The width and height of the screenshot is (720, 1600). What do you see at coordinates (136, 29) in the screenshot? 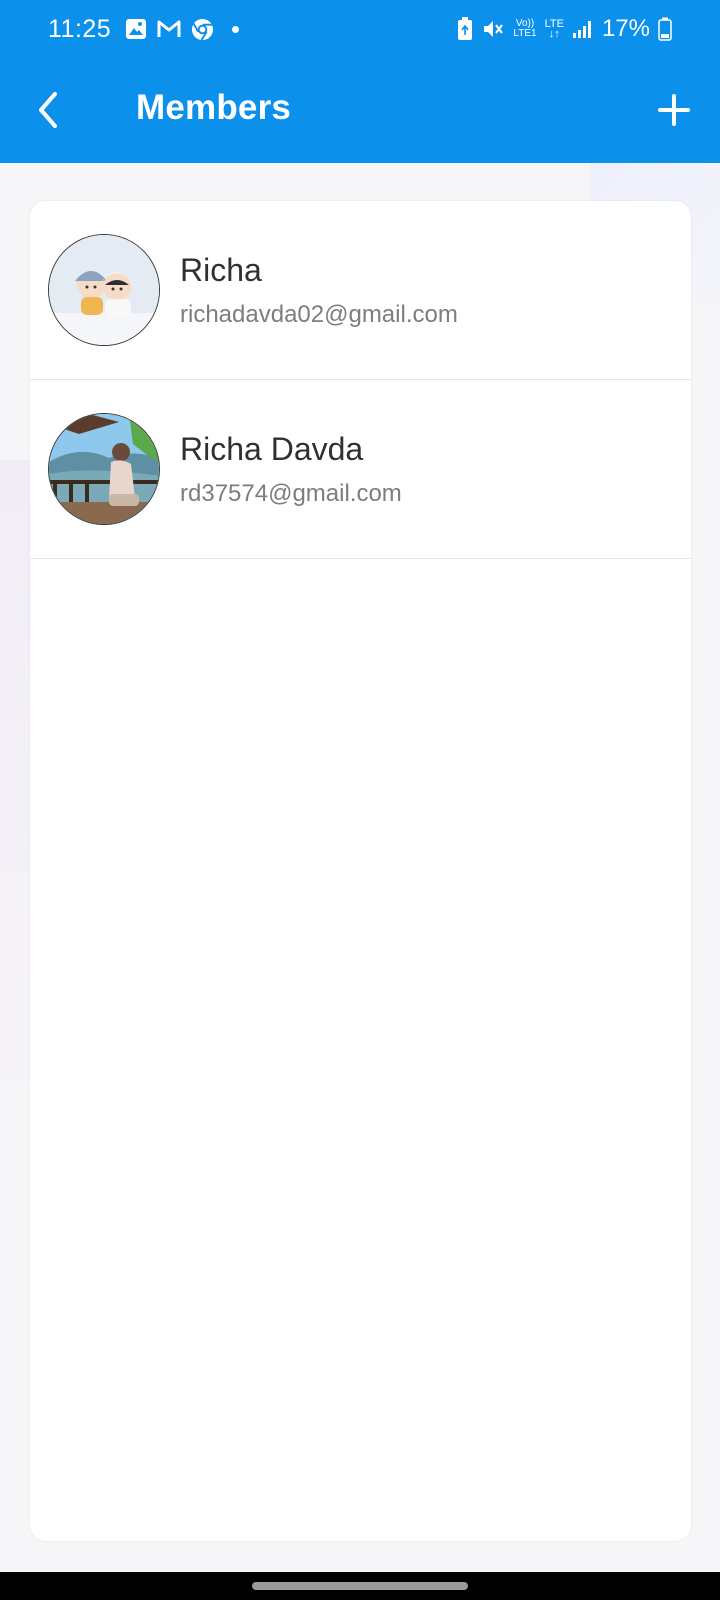
I see `gallery-icon` at bounding box center [136, 29].